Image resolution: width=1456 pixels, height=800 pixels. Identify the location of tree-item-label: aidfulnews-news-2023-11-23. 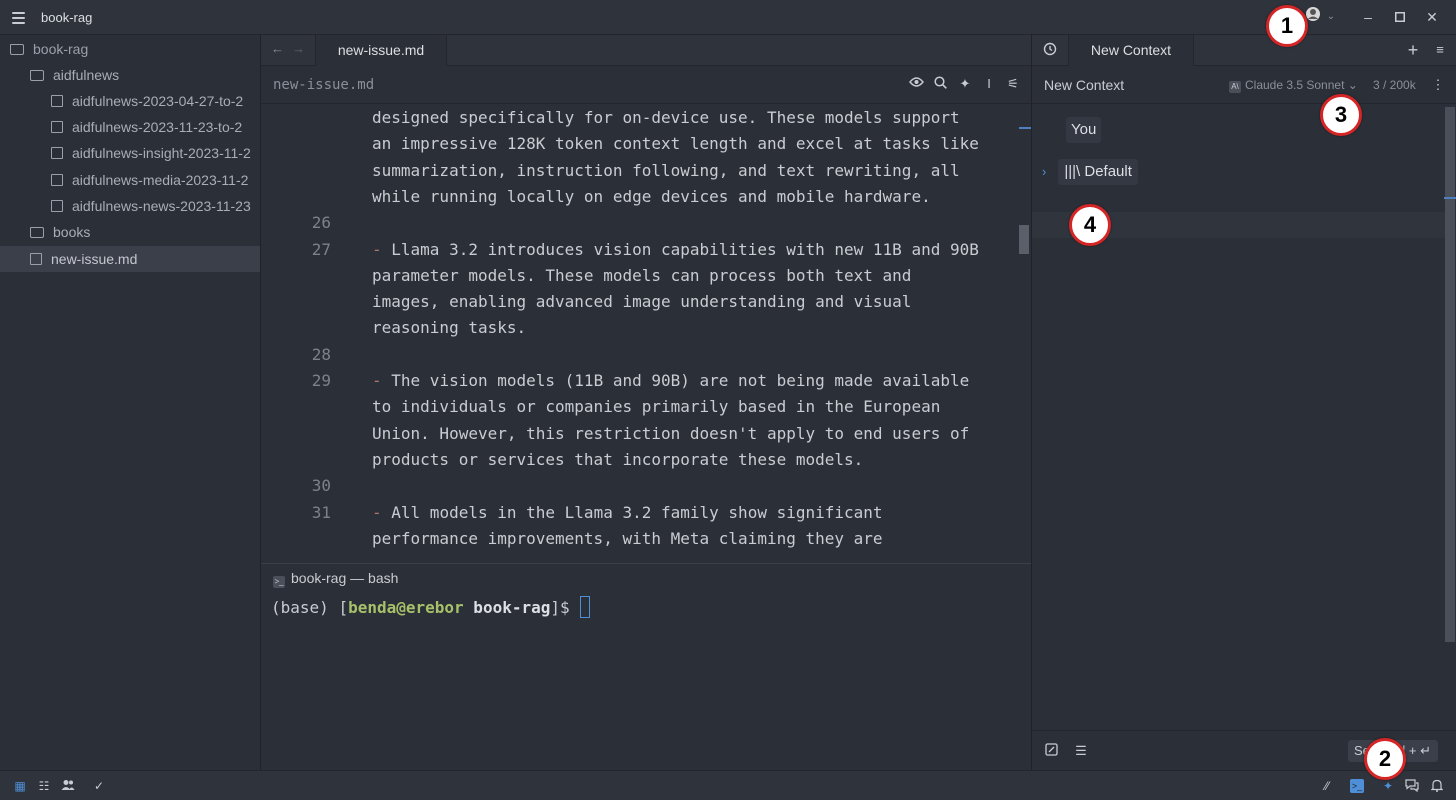
(161, 206).